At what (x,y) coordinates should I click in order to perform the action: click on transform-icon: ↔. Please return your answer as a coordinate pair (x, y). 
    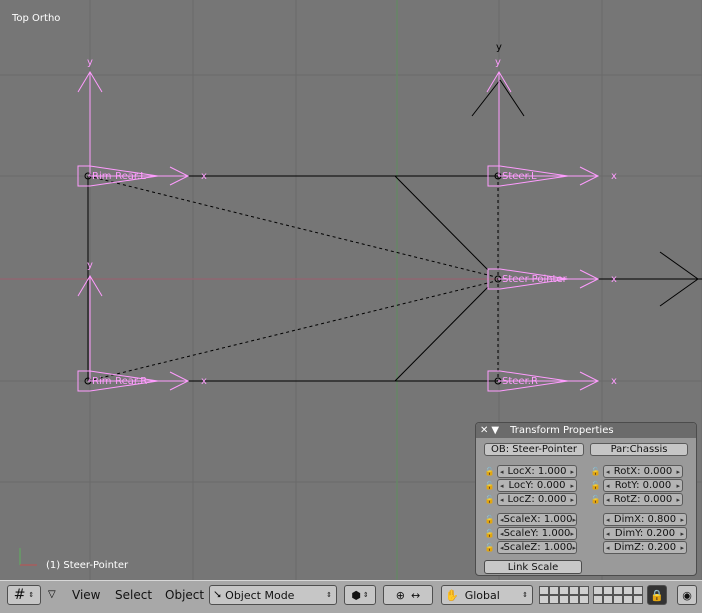
    Looking at the image, I should click on (416, 595).